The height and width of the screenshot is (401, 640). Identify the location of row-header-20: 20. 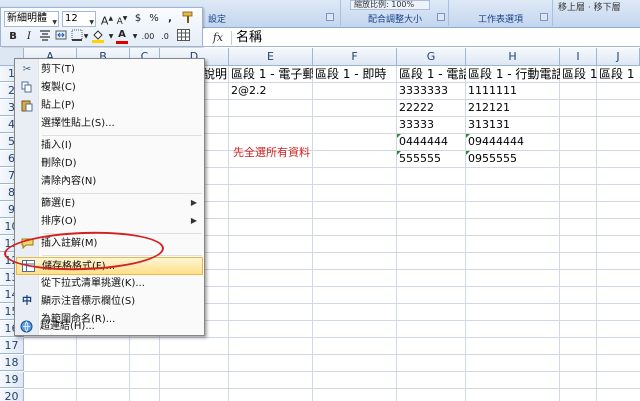
(12, 395).